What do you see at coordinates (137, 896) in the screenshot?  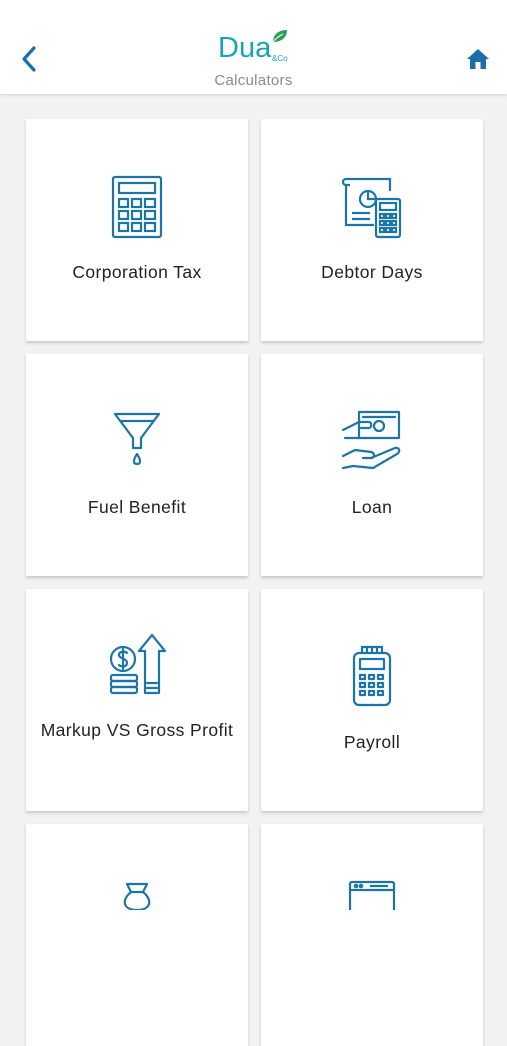 I see `money-bag-icon` at bounding box center [137, 896].